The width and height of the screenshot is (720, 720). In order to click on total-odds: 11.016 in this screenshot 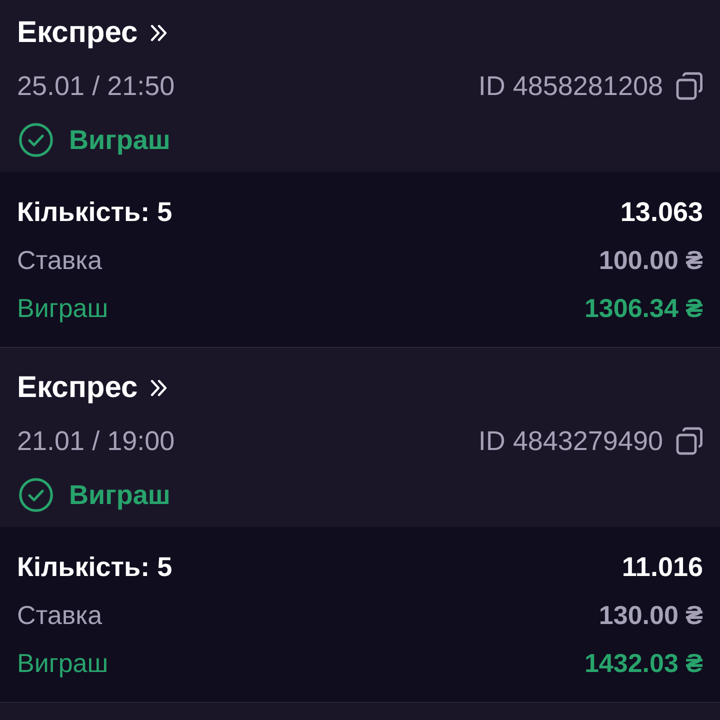, I will do `click(662, 567)`.